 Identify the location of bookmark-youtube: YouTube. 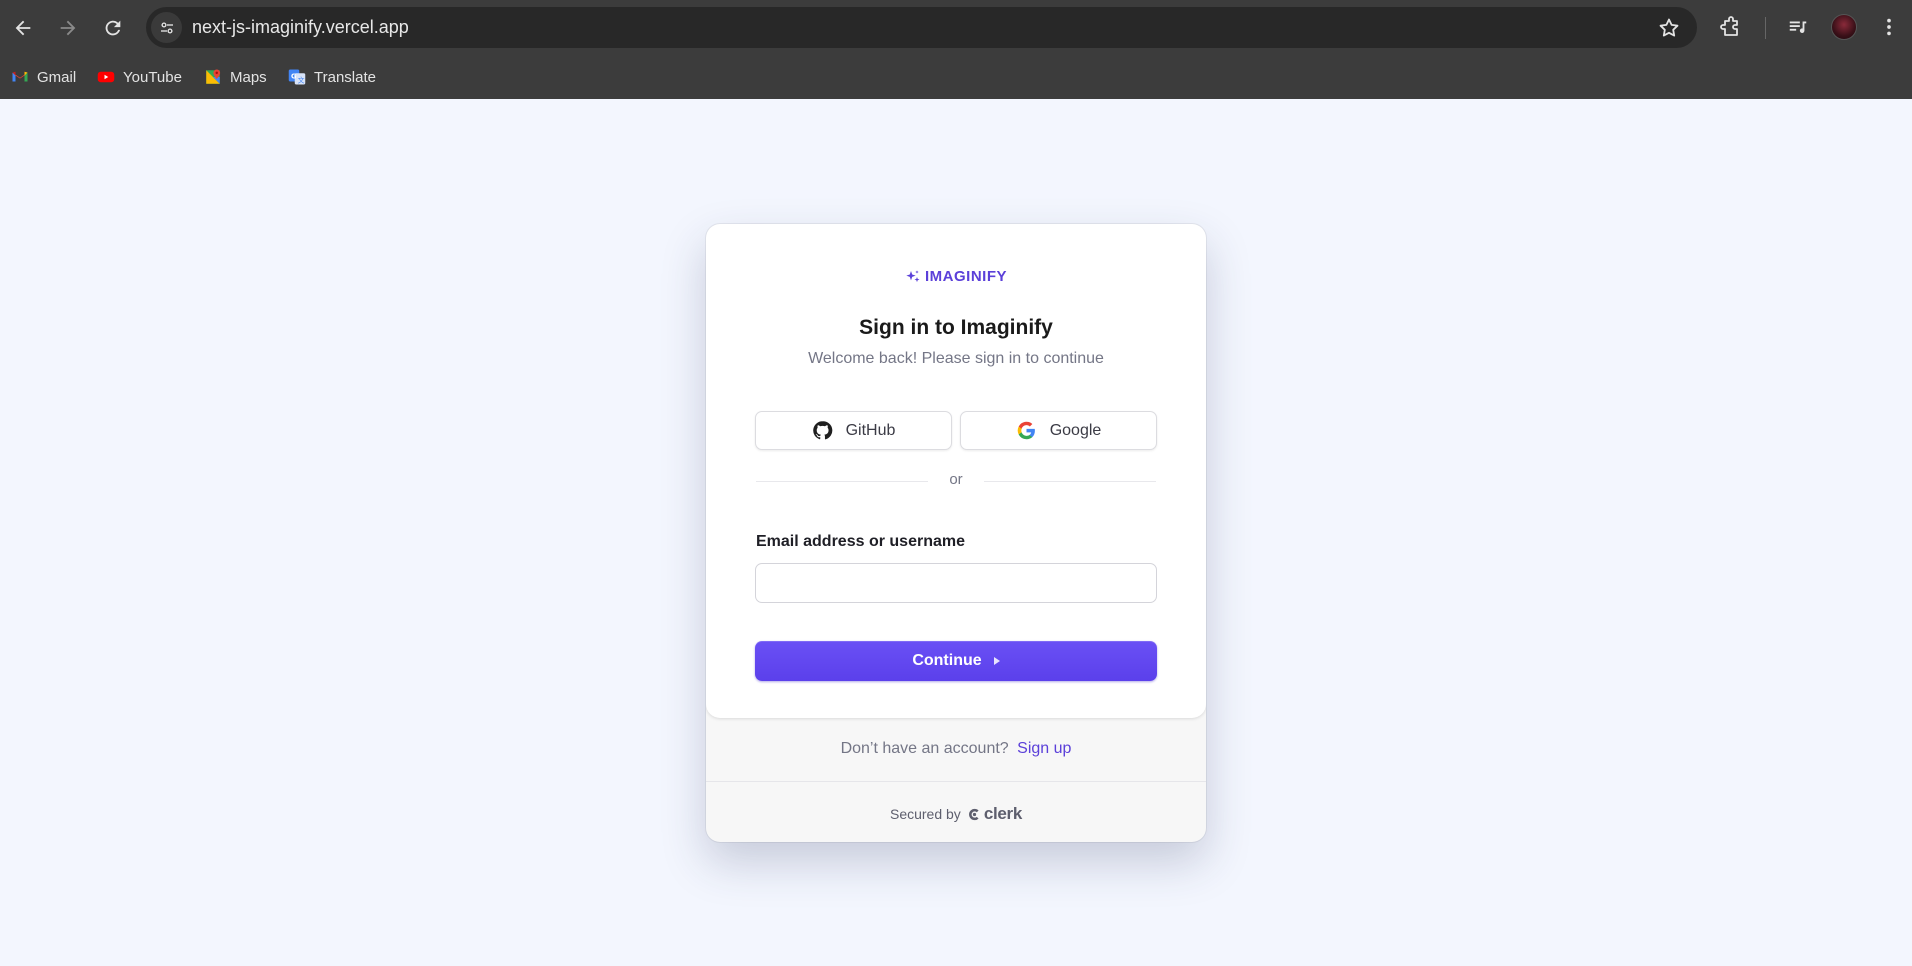
(139, 77).